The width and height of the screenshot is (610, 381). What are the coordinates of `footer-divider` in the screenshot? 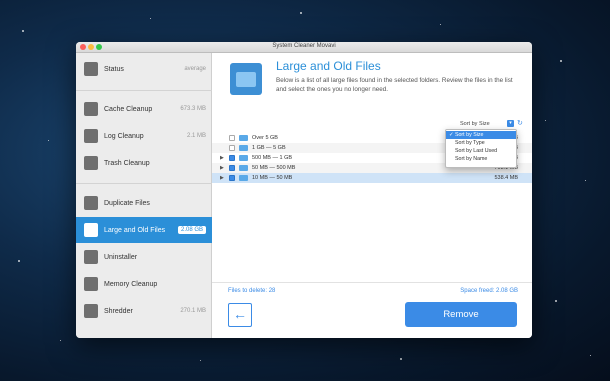 It's located at (372, 282).